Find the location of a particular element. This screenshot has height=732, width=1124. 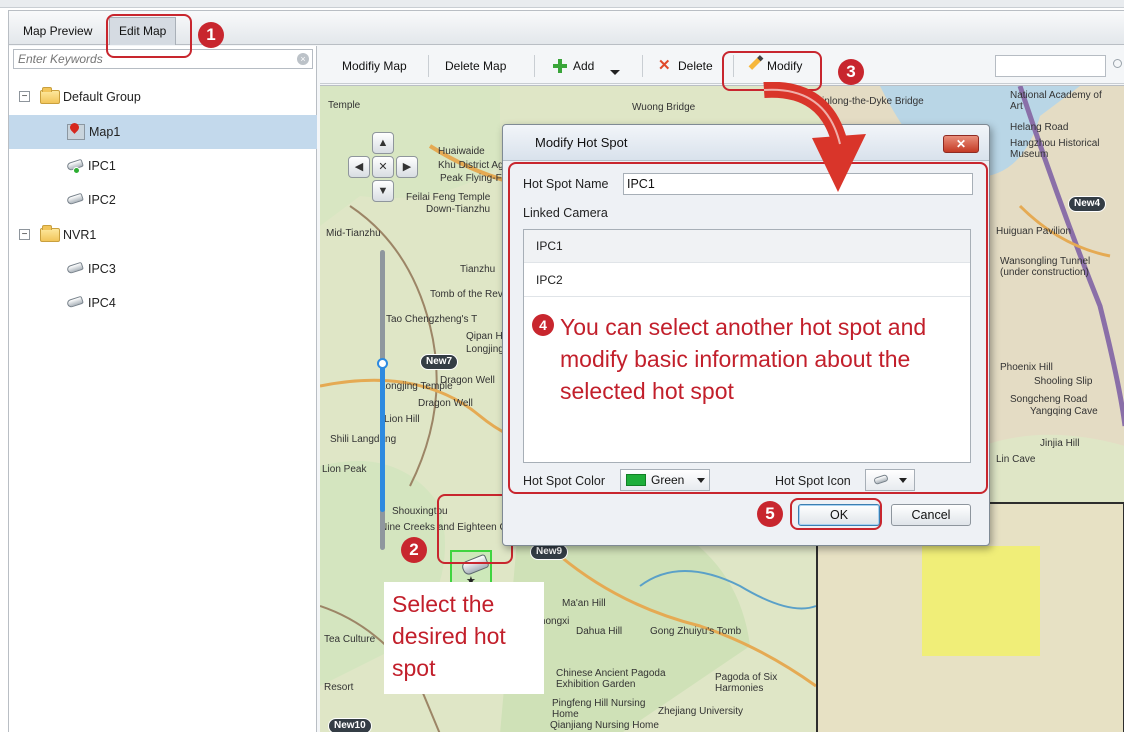

map-label: Peak Flying-F is located at coordinates (471, 178).